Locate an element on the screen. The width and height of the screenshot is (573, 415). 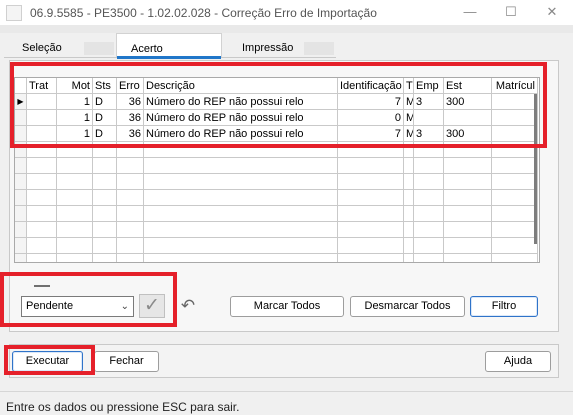
grid-splitter is located at coordinates (42, 286).